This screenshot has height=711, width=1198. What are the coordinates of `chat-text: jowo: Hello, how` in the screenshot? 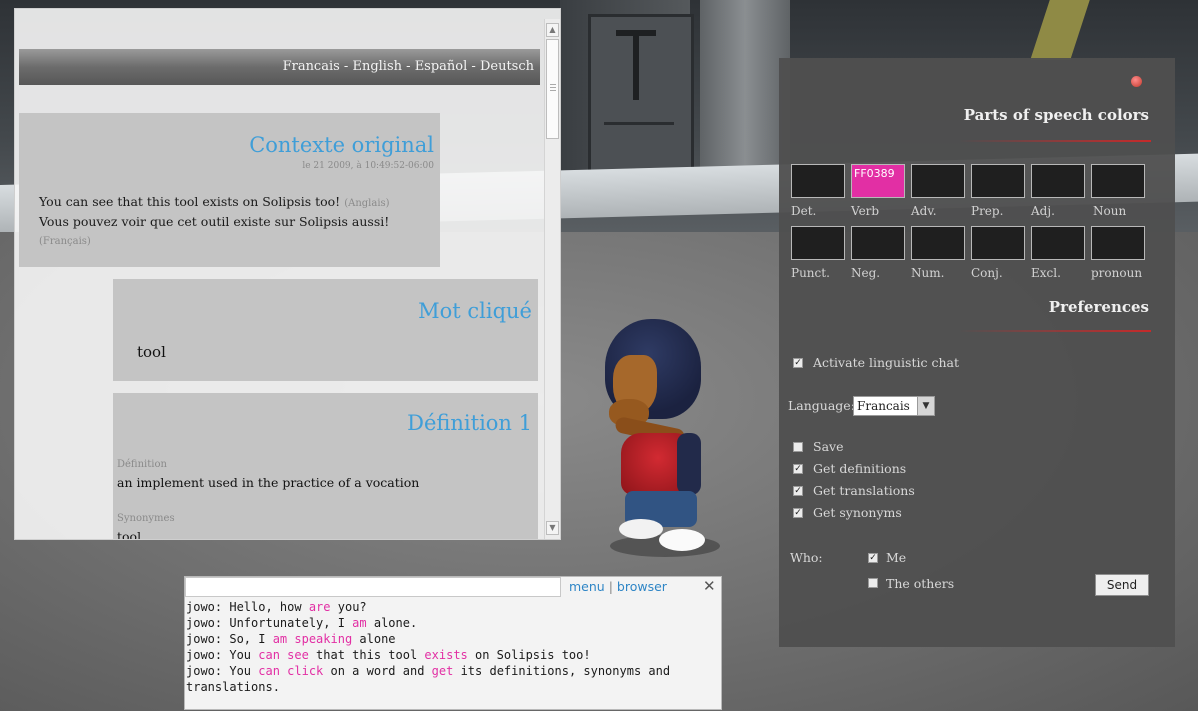 It's located at (247, 607).